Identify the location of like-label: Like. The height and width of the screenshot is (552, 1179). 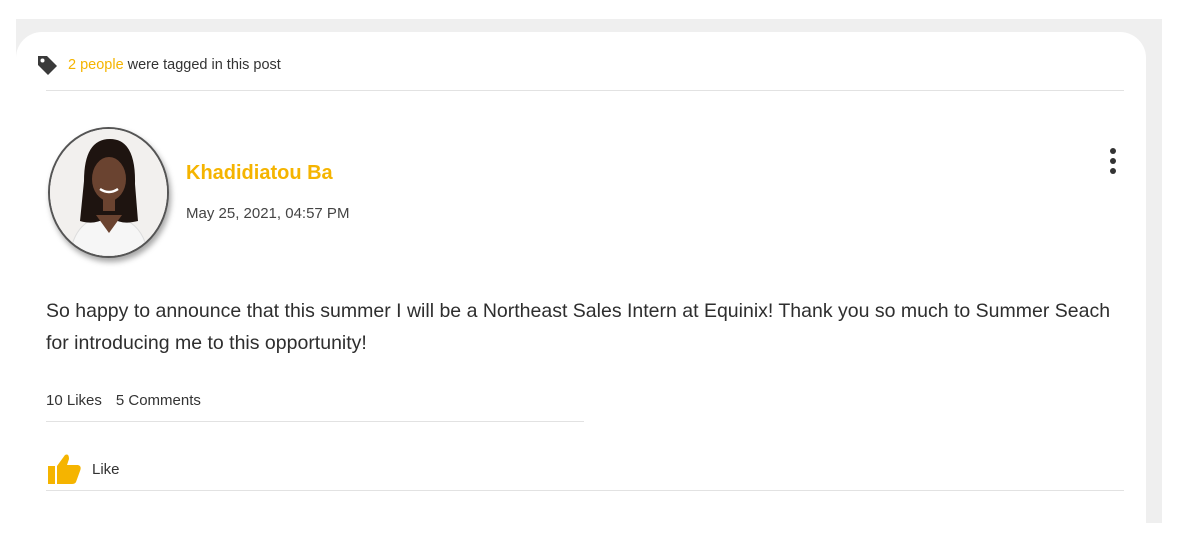
(106, 469).